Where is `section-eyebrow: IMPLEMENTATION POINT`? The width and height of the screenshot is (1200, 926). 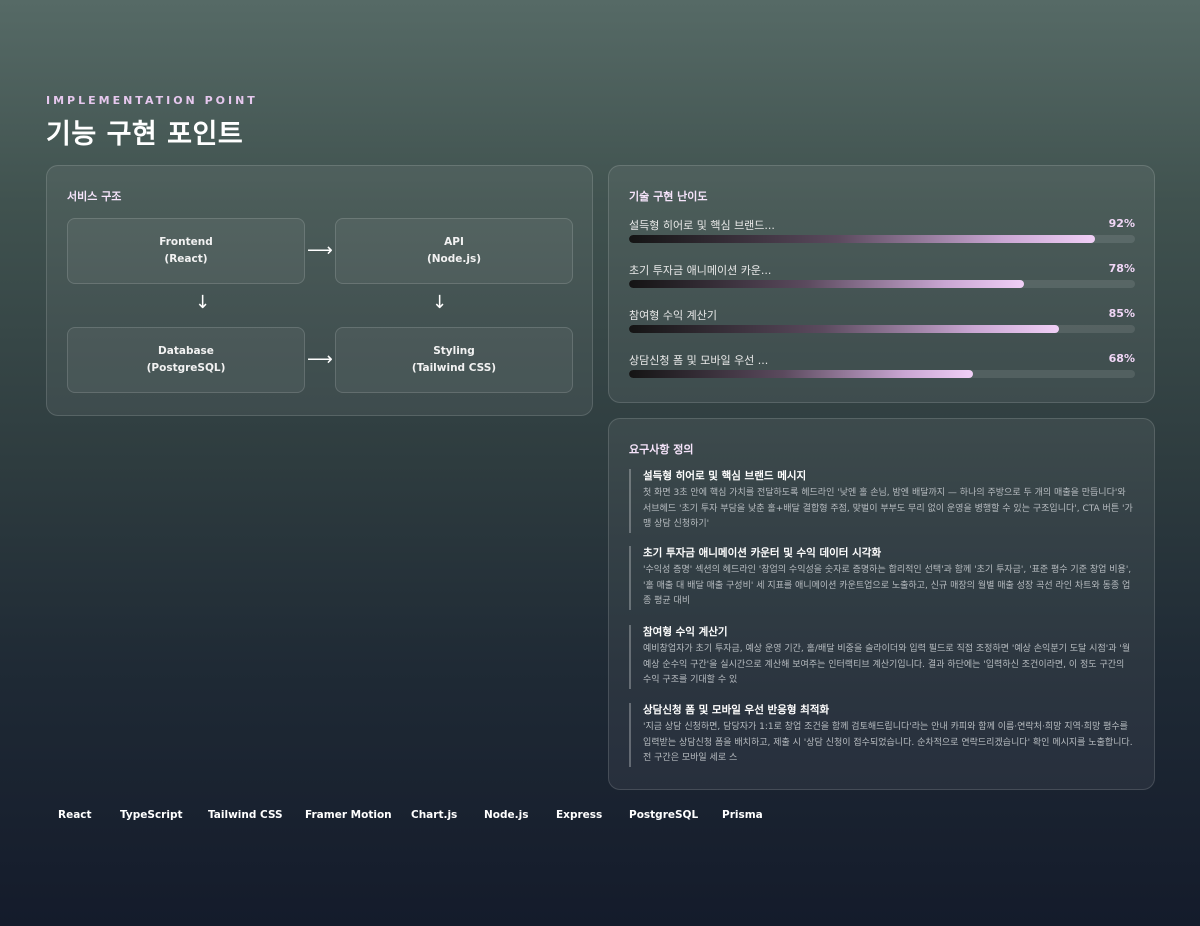 section-eyebrow: IMPLEMENTATION POINT is located at coordinates (152, 100).